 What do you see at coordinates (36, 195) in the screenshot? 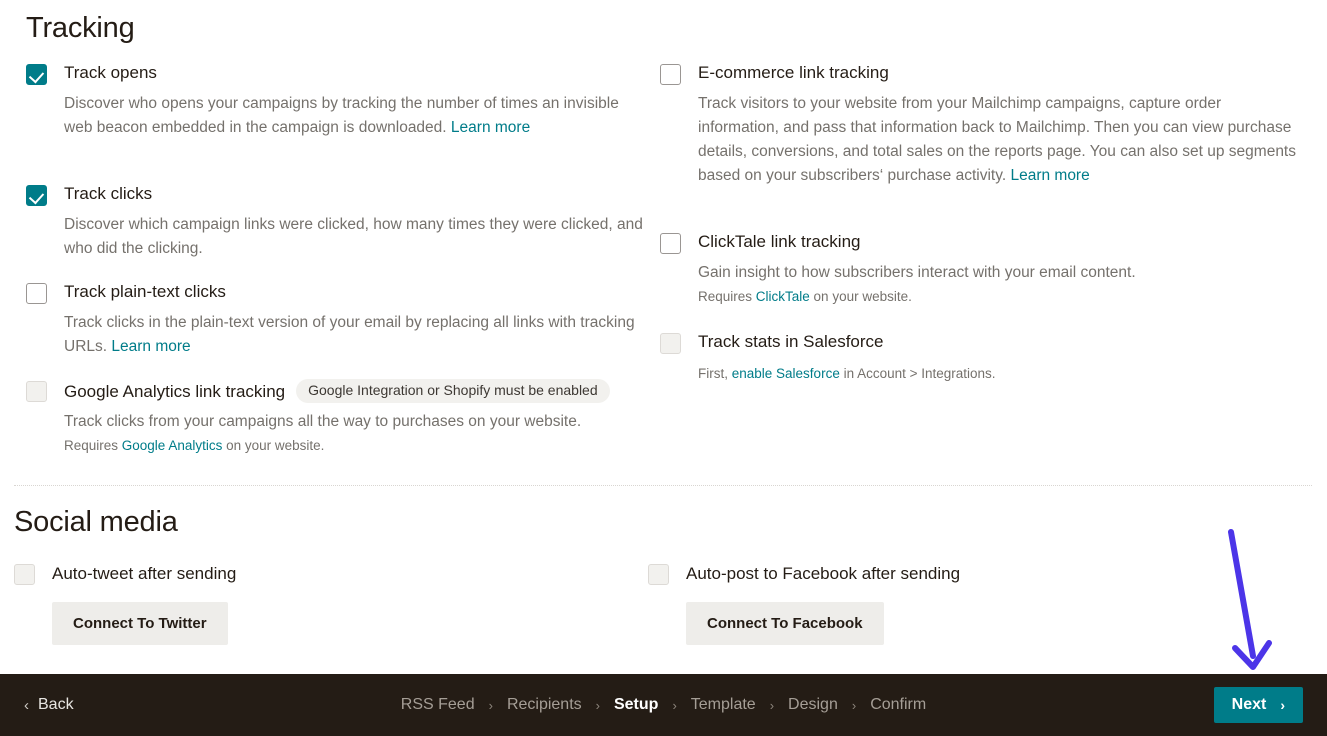
I see `checkbox-track-clicks` at bounding box center [36, 195].